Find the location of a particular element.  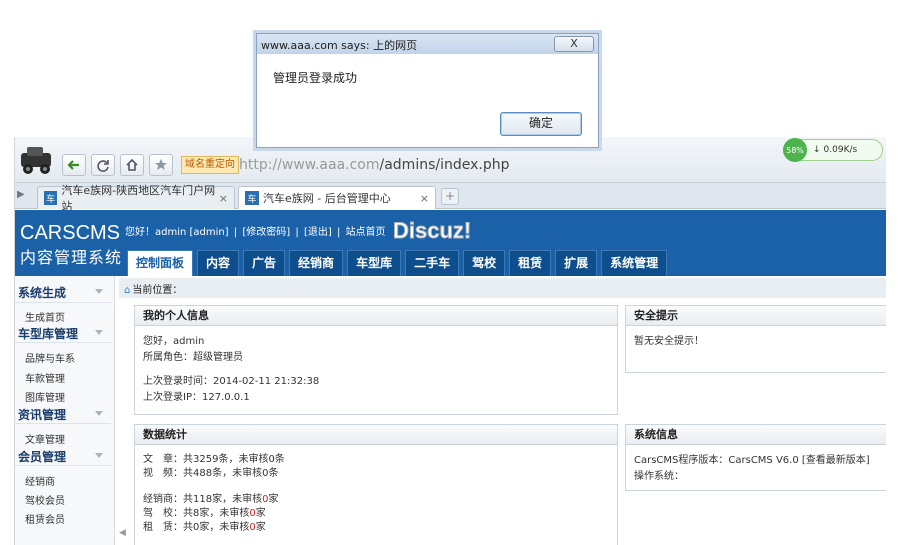

ok-button: 确定 is located at coordinates (541, 124).